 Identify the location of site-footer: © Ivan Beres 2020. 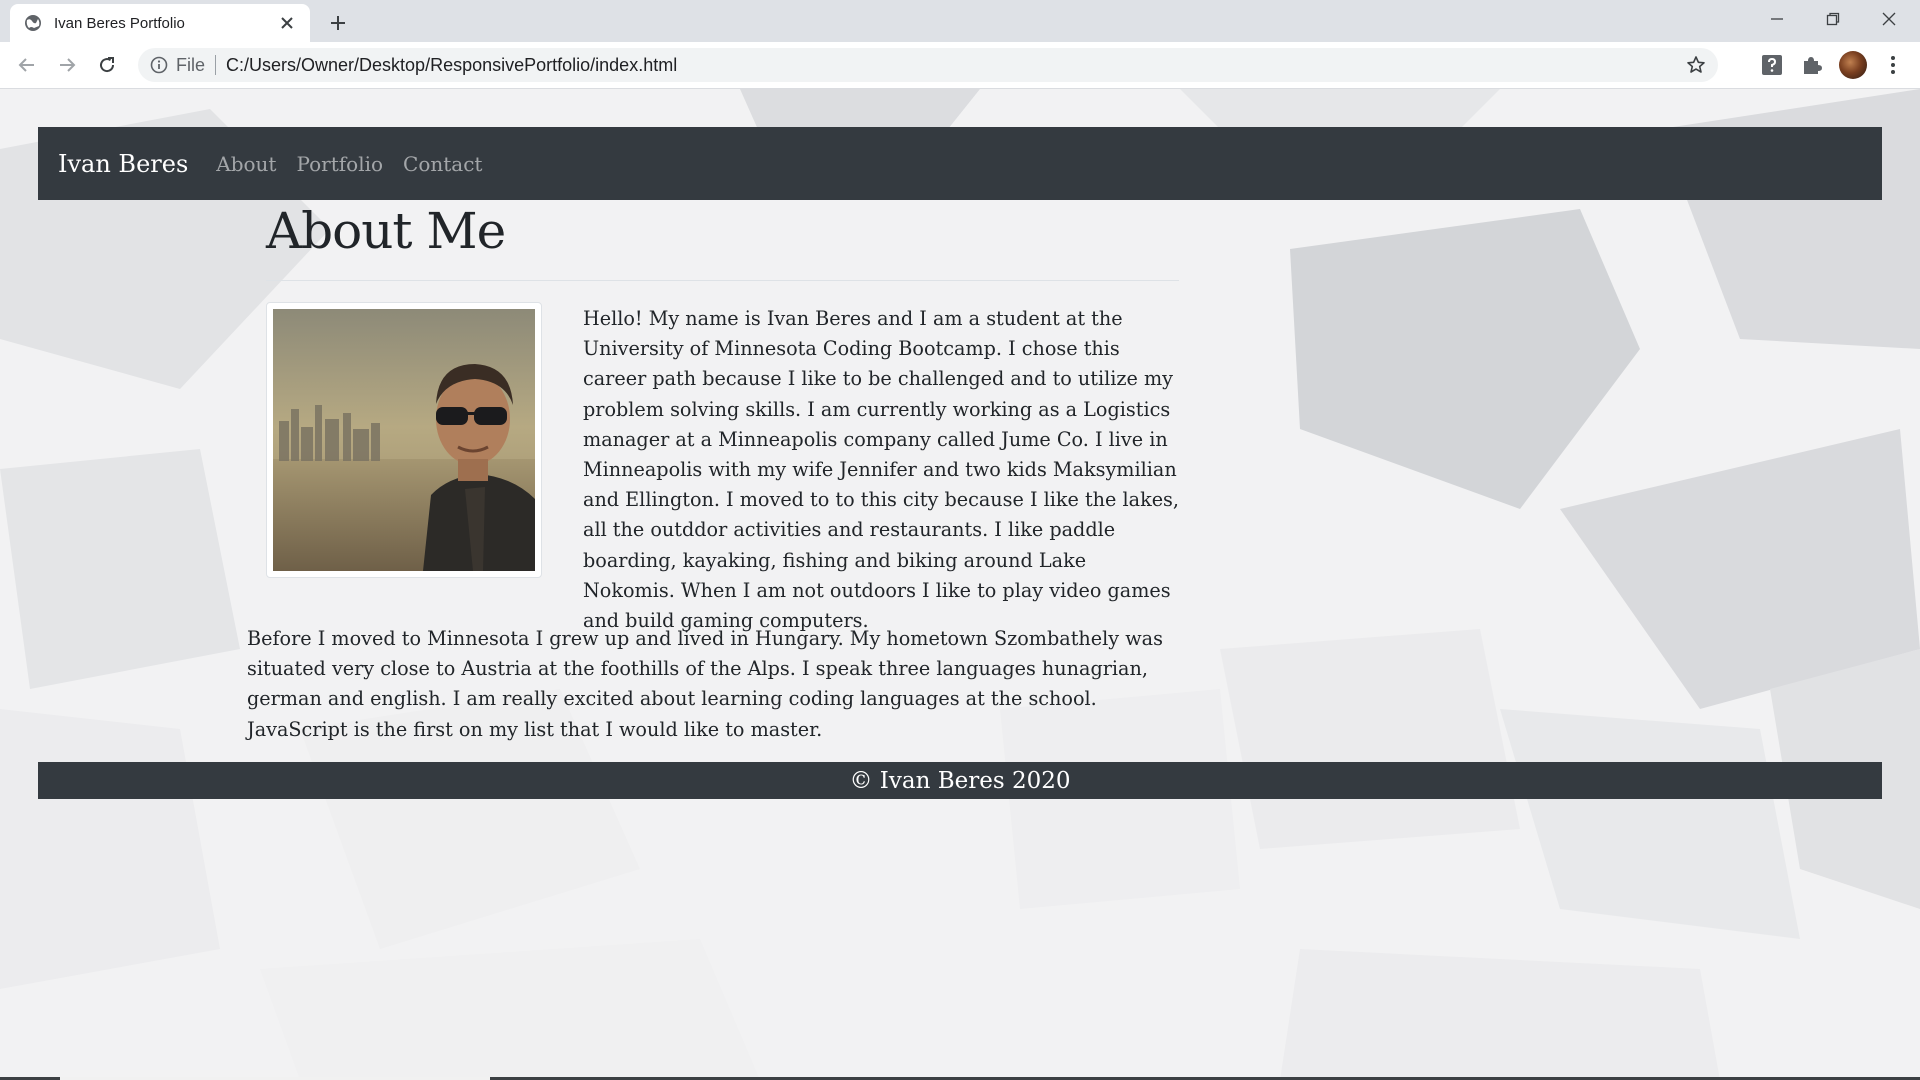
(960, 780).